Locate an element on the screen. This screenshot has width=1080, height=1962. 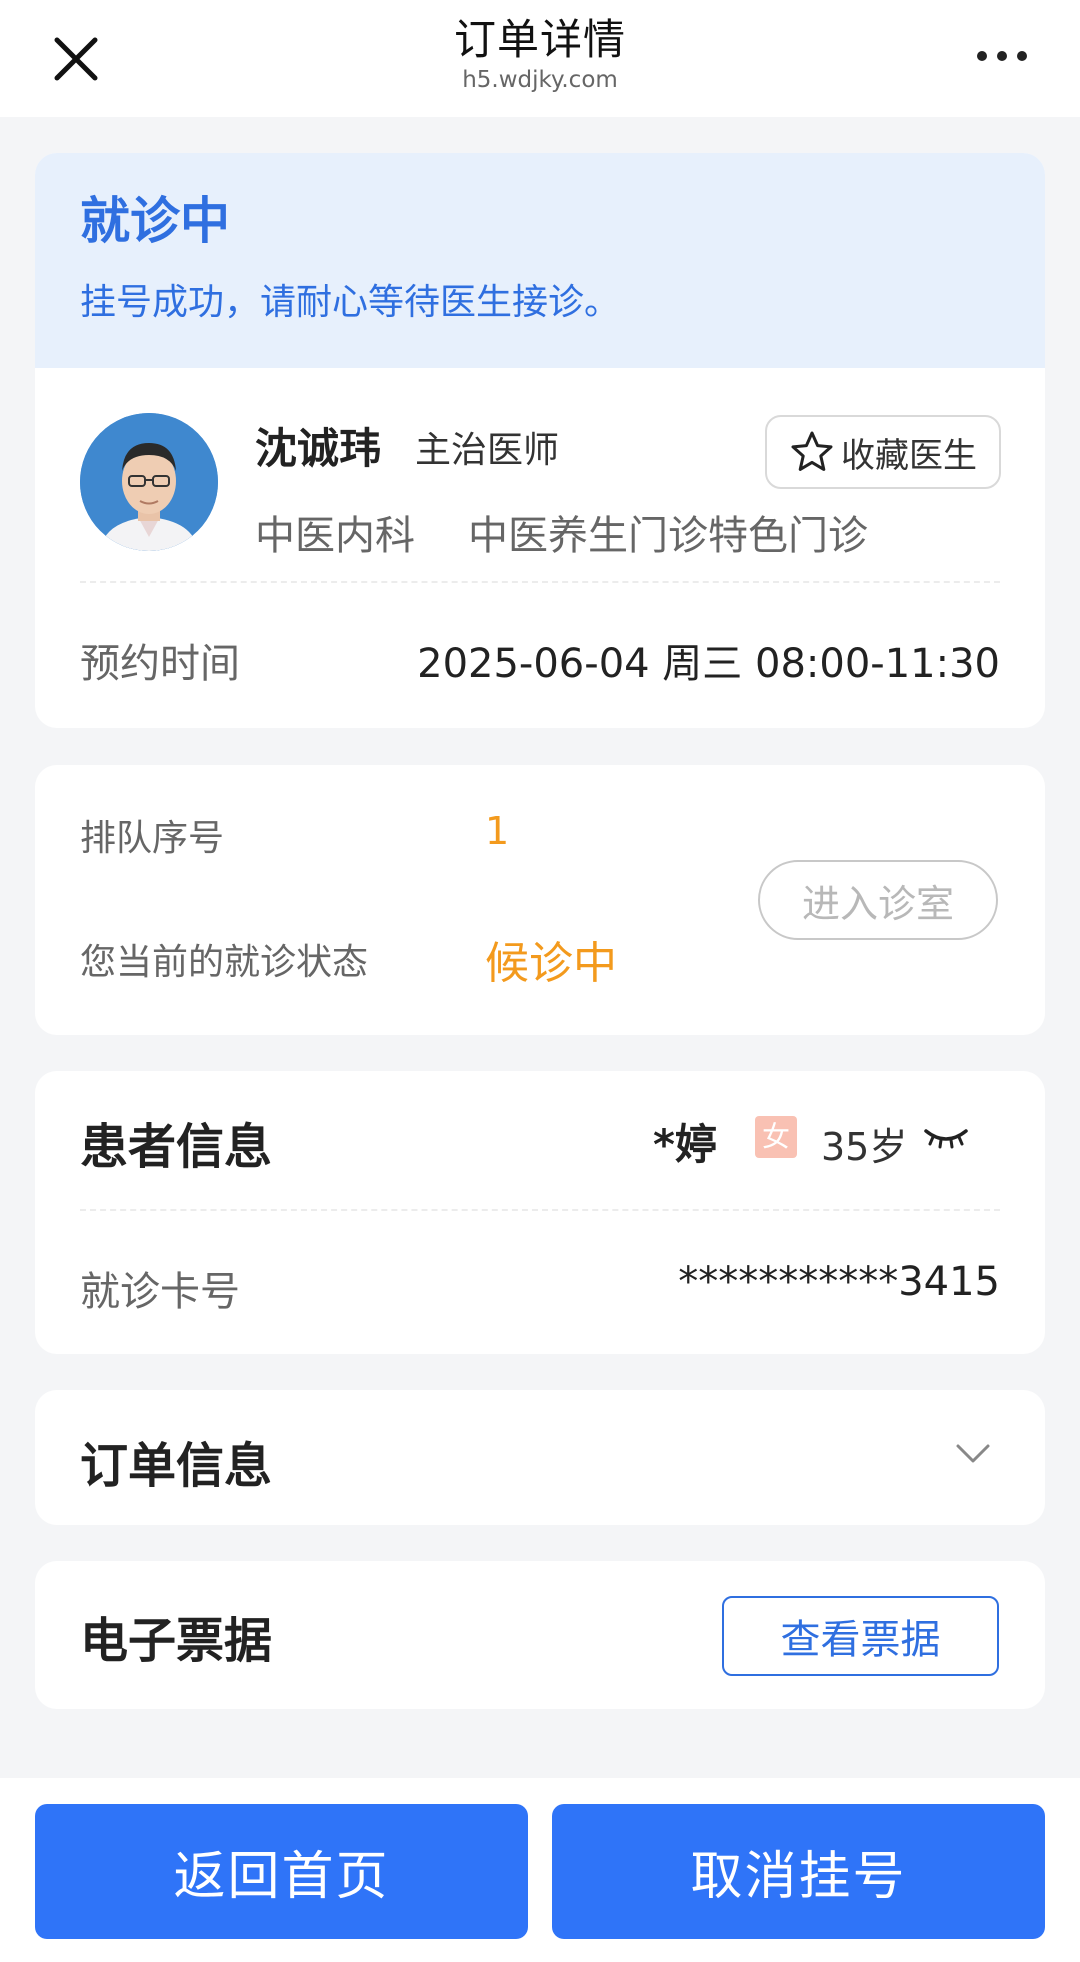
patient-name: *婷 is located at coordinates (685, 1144).